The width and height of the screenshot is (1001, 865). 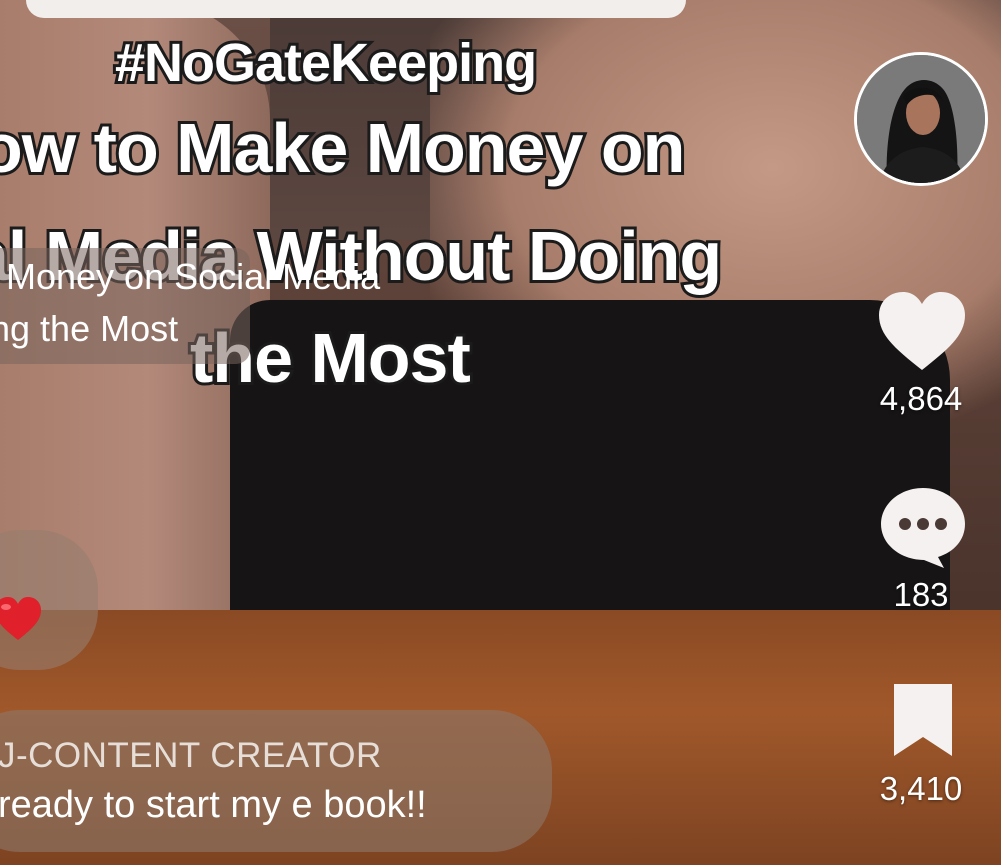 What do you see at coordinates (923, 720) in the screenshot?
I see `bookmark-icon` at bounding box center [923, 720].